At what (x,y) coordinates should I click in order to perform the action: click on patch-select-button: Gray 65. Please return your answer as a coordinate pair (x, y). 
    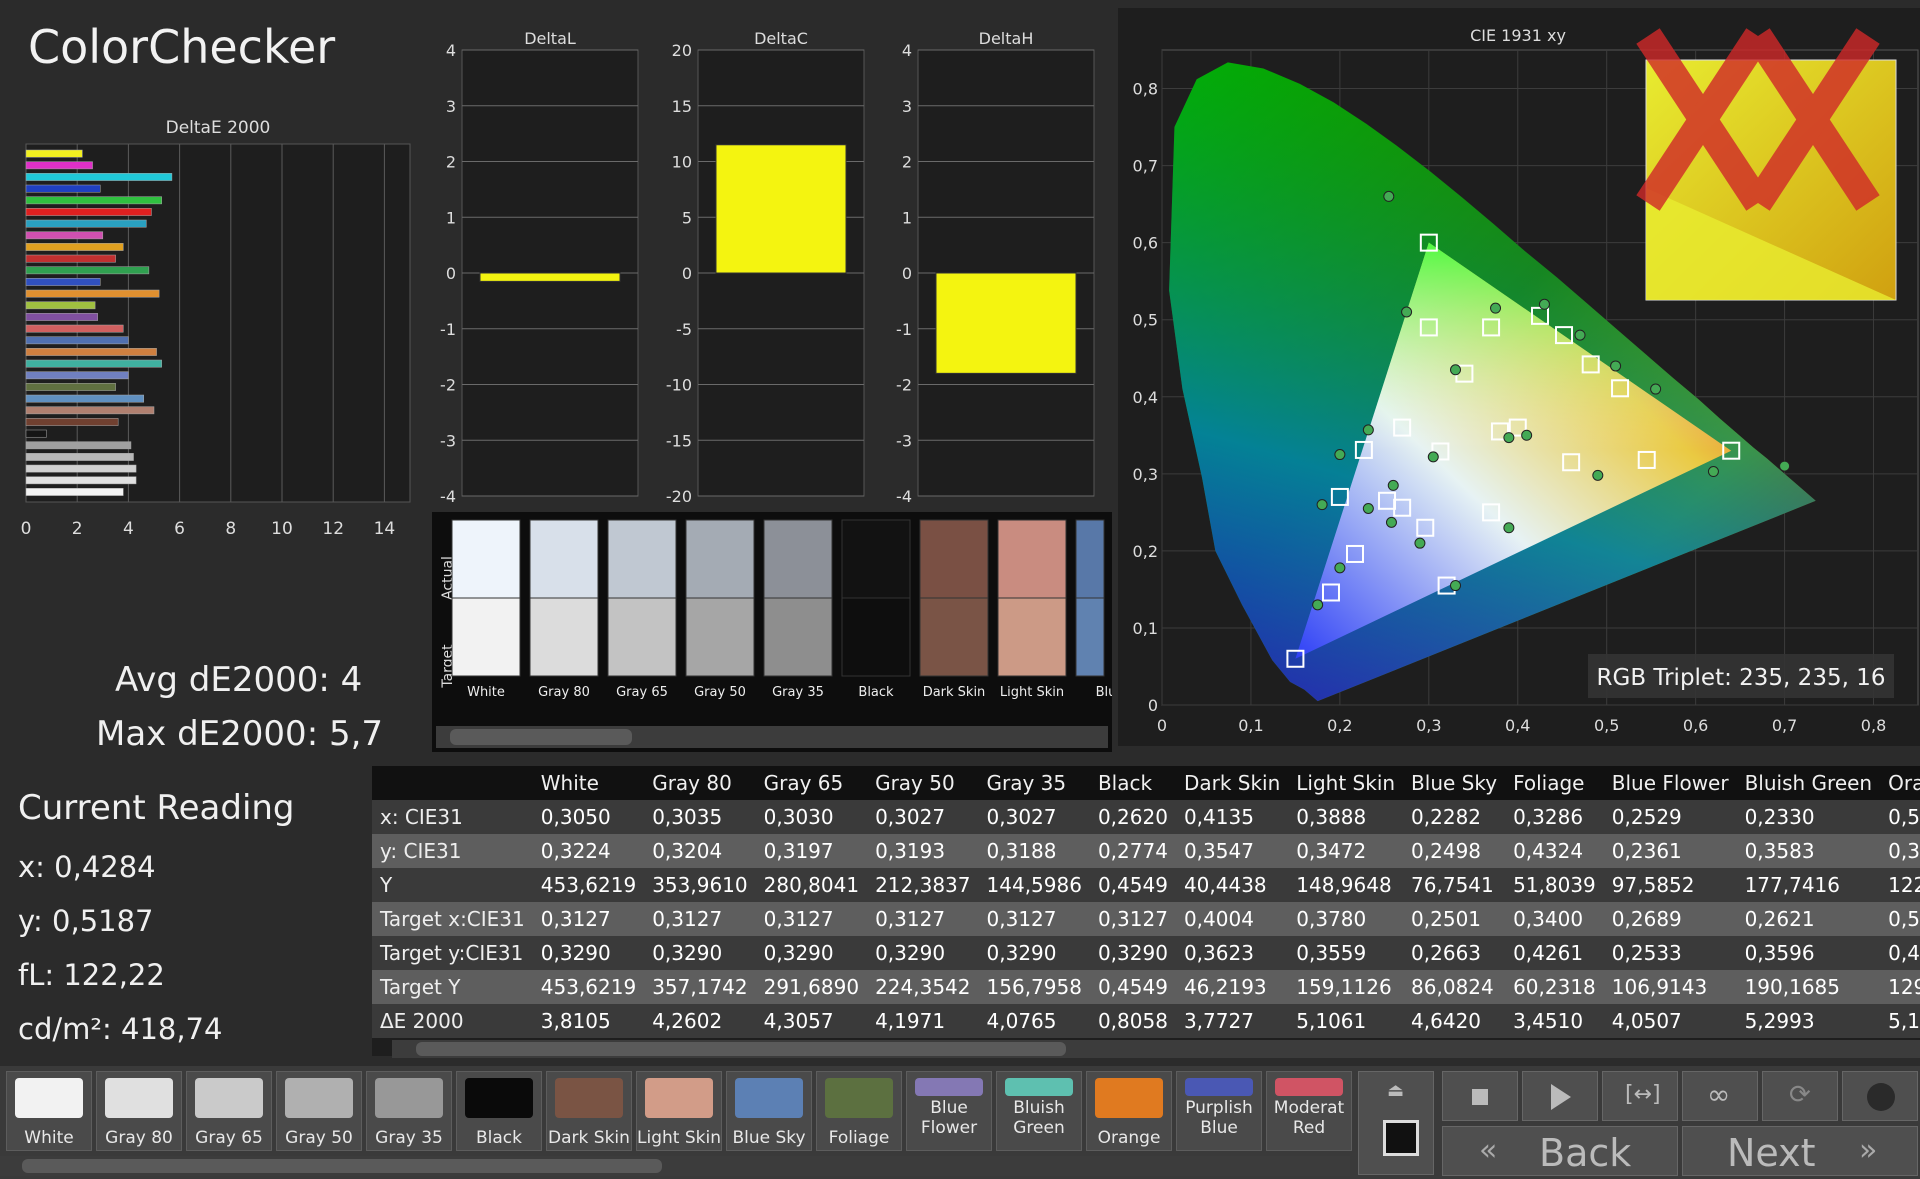
    Looking at the image, I should click on (229, 1111).